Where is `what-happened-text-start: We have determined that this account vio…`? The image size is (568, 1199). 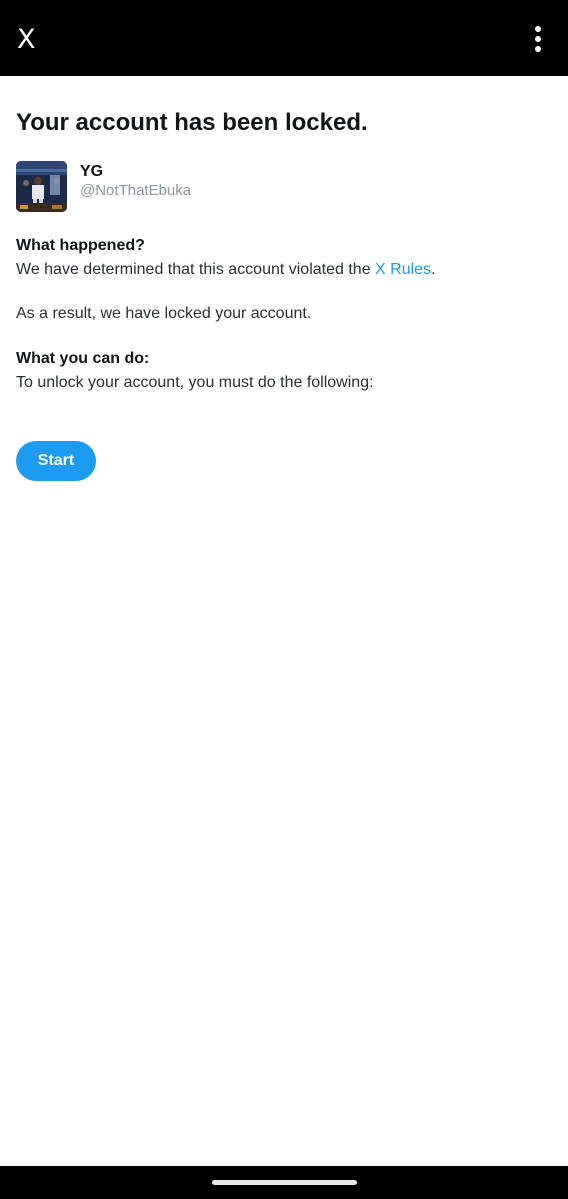 what-happened-text-start: We have determined that this account vio… is located at coordinates (196, 269).